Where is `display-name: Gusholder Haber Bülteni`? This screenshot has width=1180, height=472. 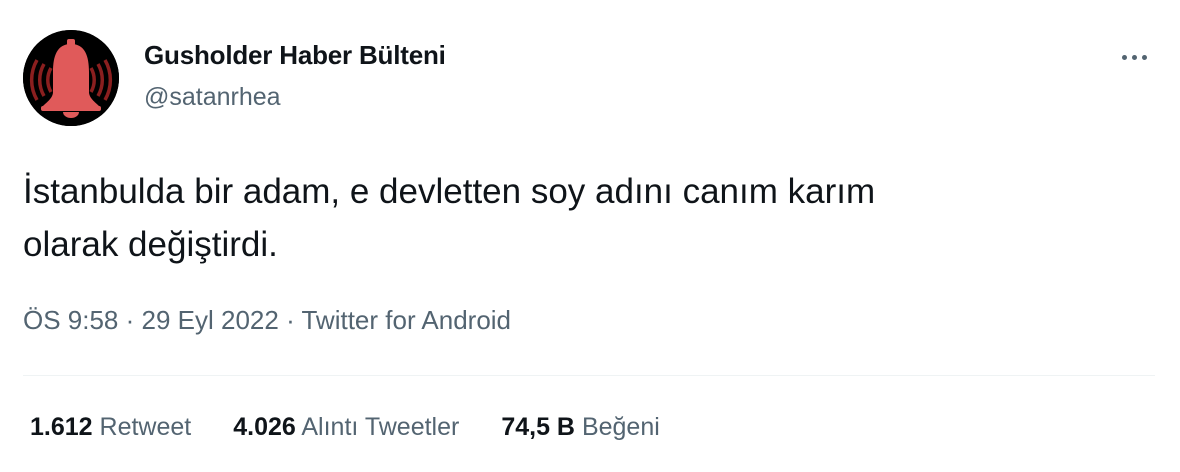 display-name: Gusholder Haber Bülteni is located at coordinates (295, 55).